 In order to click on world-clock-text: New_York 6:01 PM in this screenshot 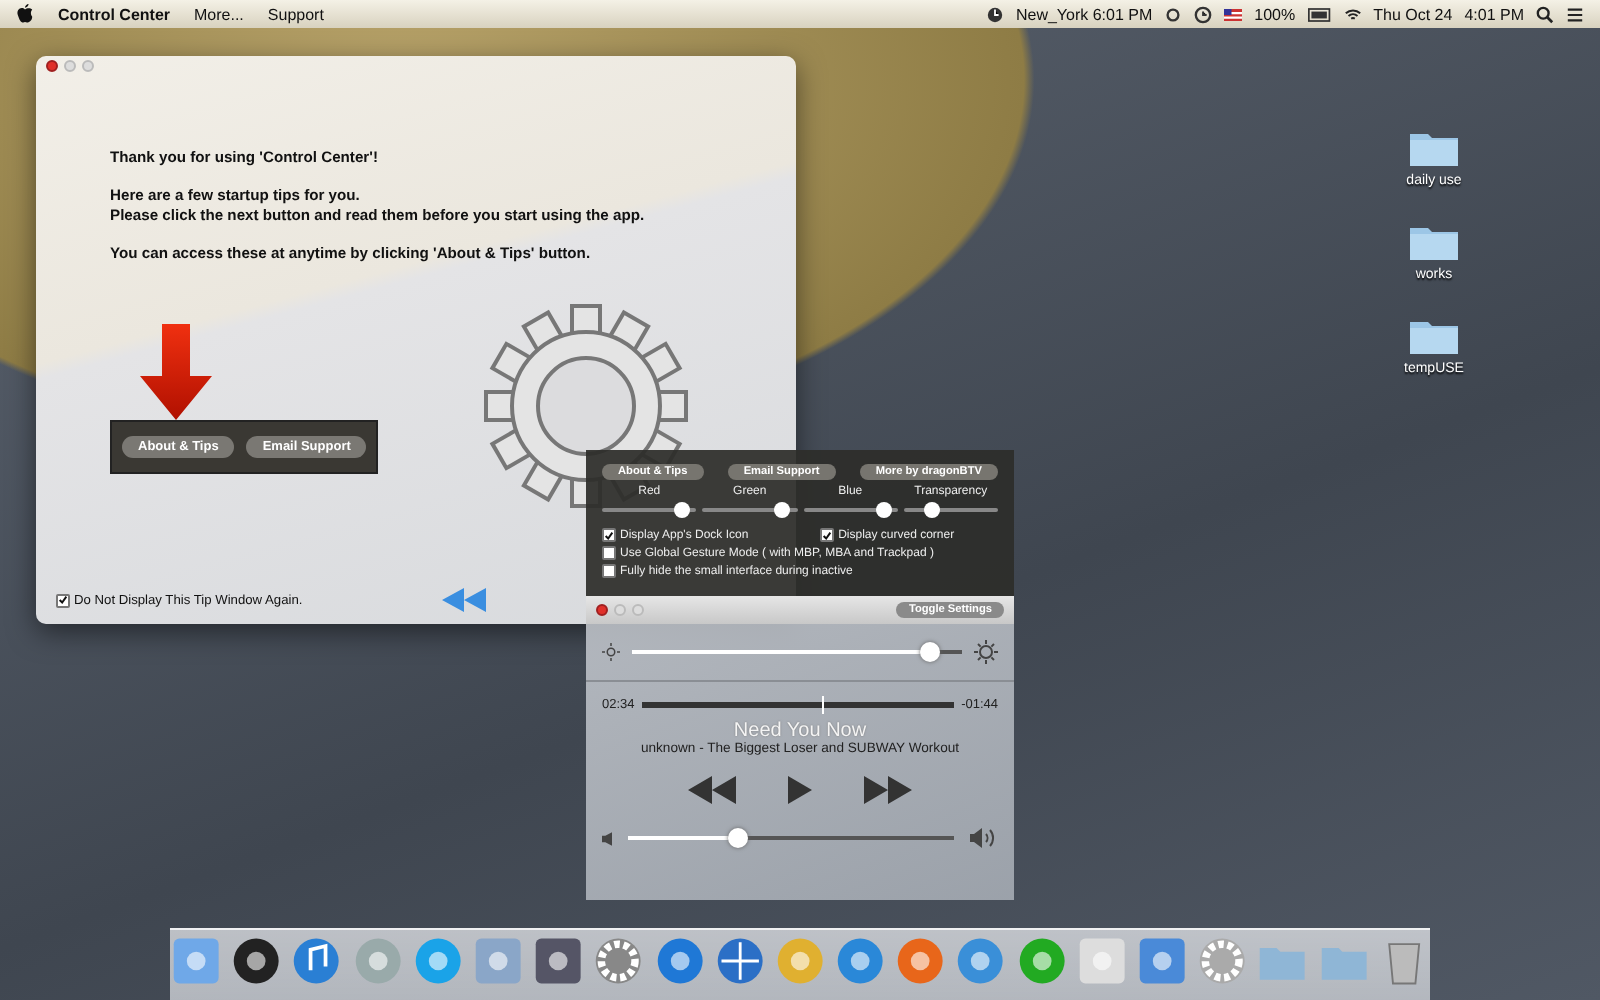, I will do `click(1084, 14)`.